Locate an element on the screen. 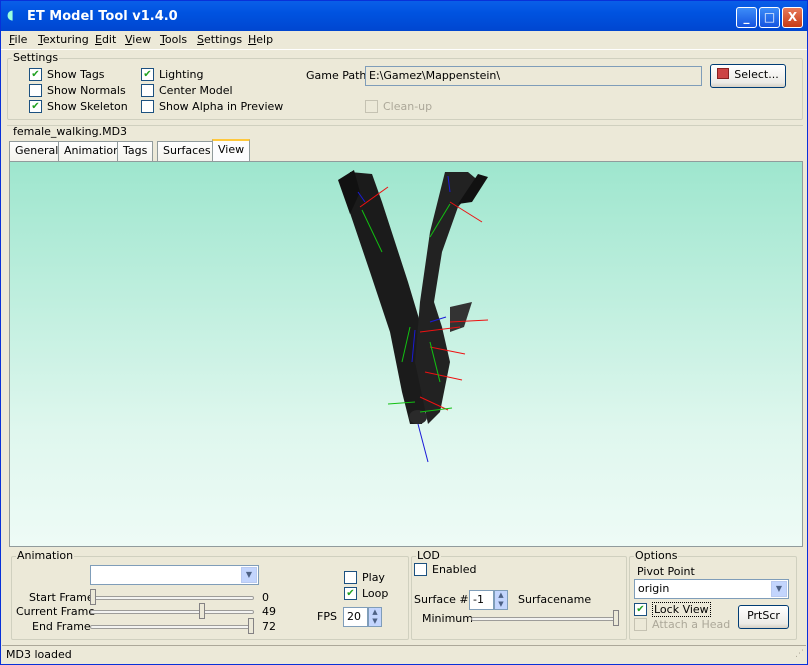 This screenshot has height=665, width=808. end-frame-slider is located at coordinates (172, 627).